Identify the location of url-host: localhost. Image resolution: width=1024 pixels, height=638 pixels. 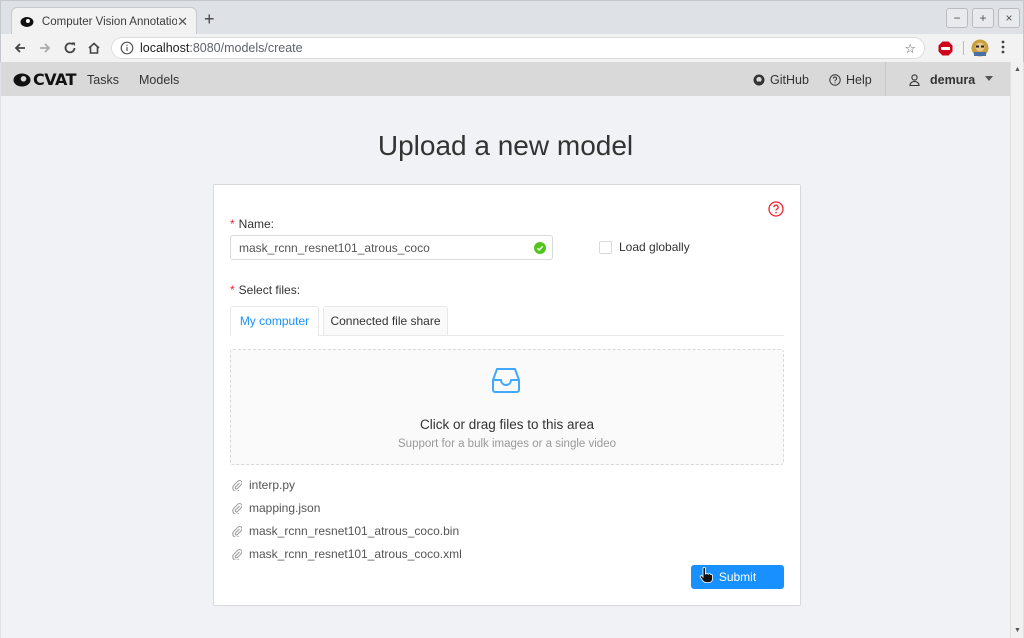
(165, 48).